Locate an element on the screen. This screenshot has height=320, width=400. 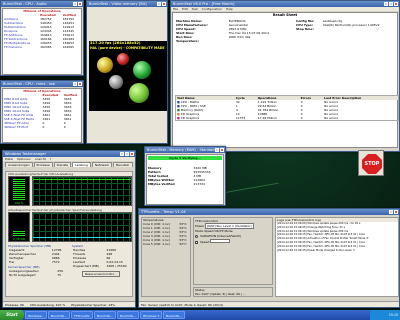
tab-leistung: Leistung is located at coordinates (81, 164).